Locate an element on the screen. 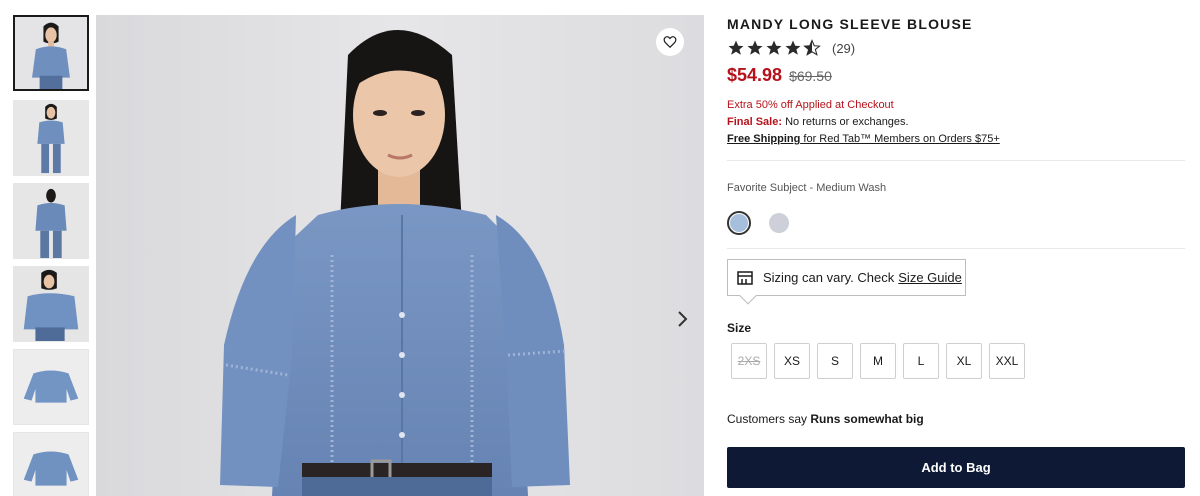 The height and width of the screenshot is (496, 1200). shipping-text: for Red Tab™ Members on Orders $75+ is located at coordinates (901, 139).